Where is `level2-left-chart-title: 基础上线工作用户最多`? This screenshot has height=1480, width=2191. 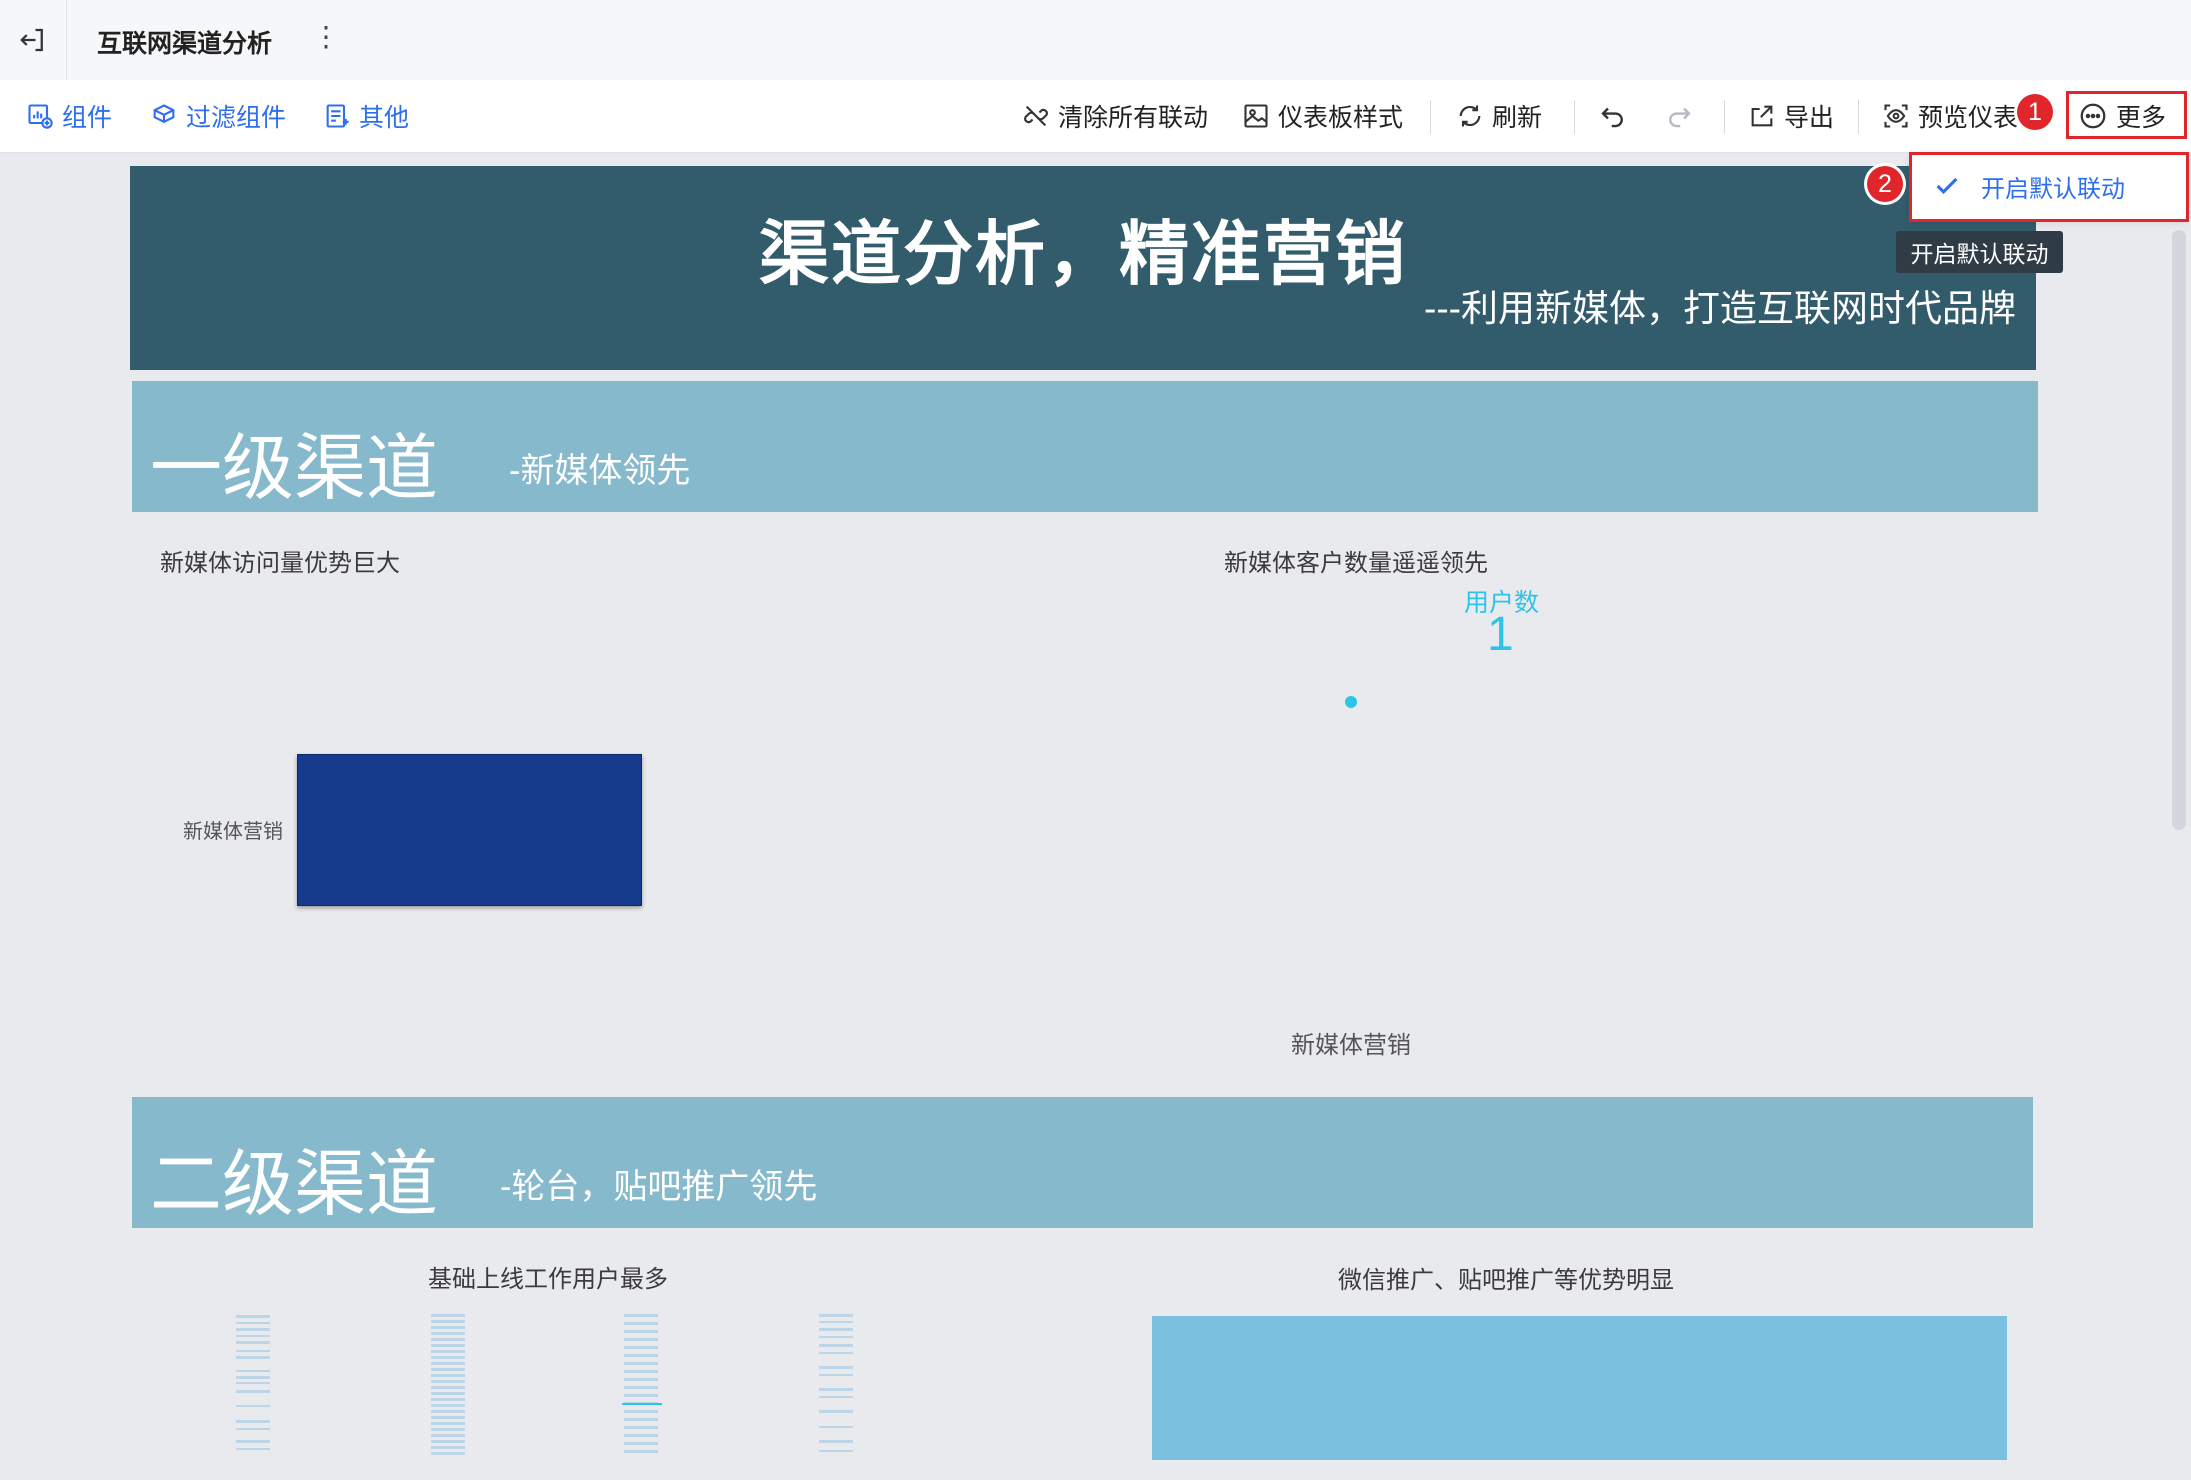
level2-left-chart-title: 基础上线工作用户最多 is located at coordinates (548, 1279).